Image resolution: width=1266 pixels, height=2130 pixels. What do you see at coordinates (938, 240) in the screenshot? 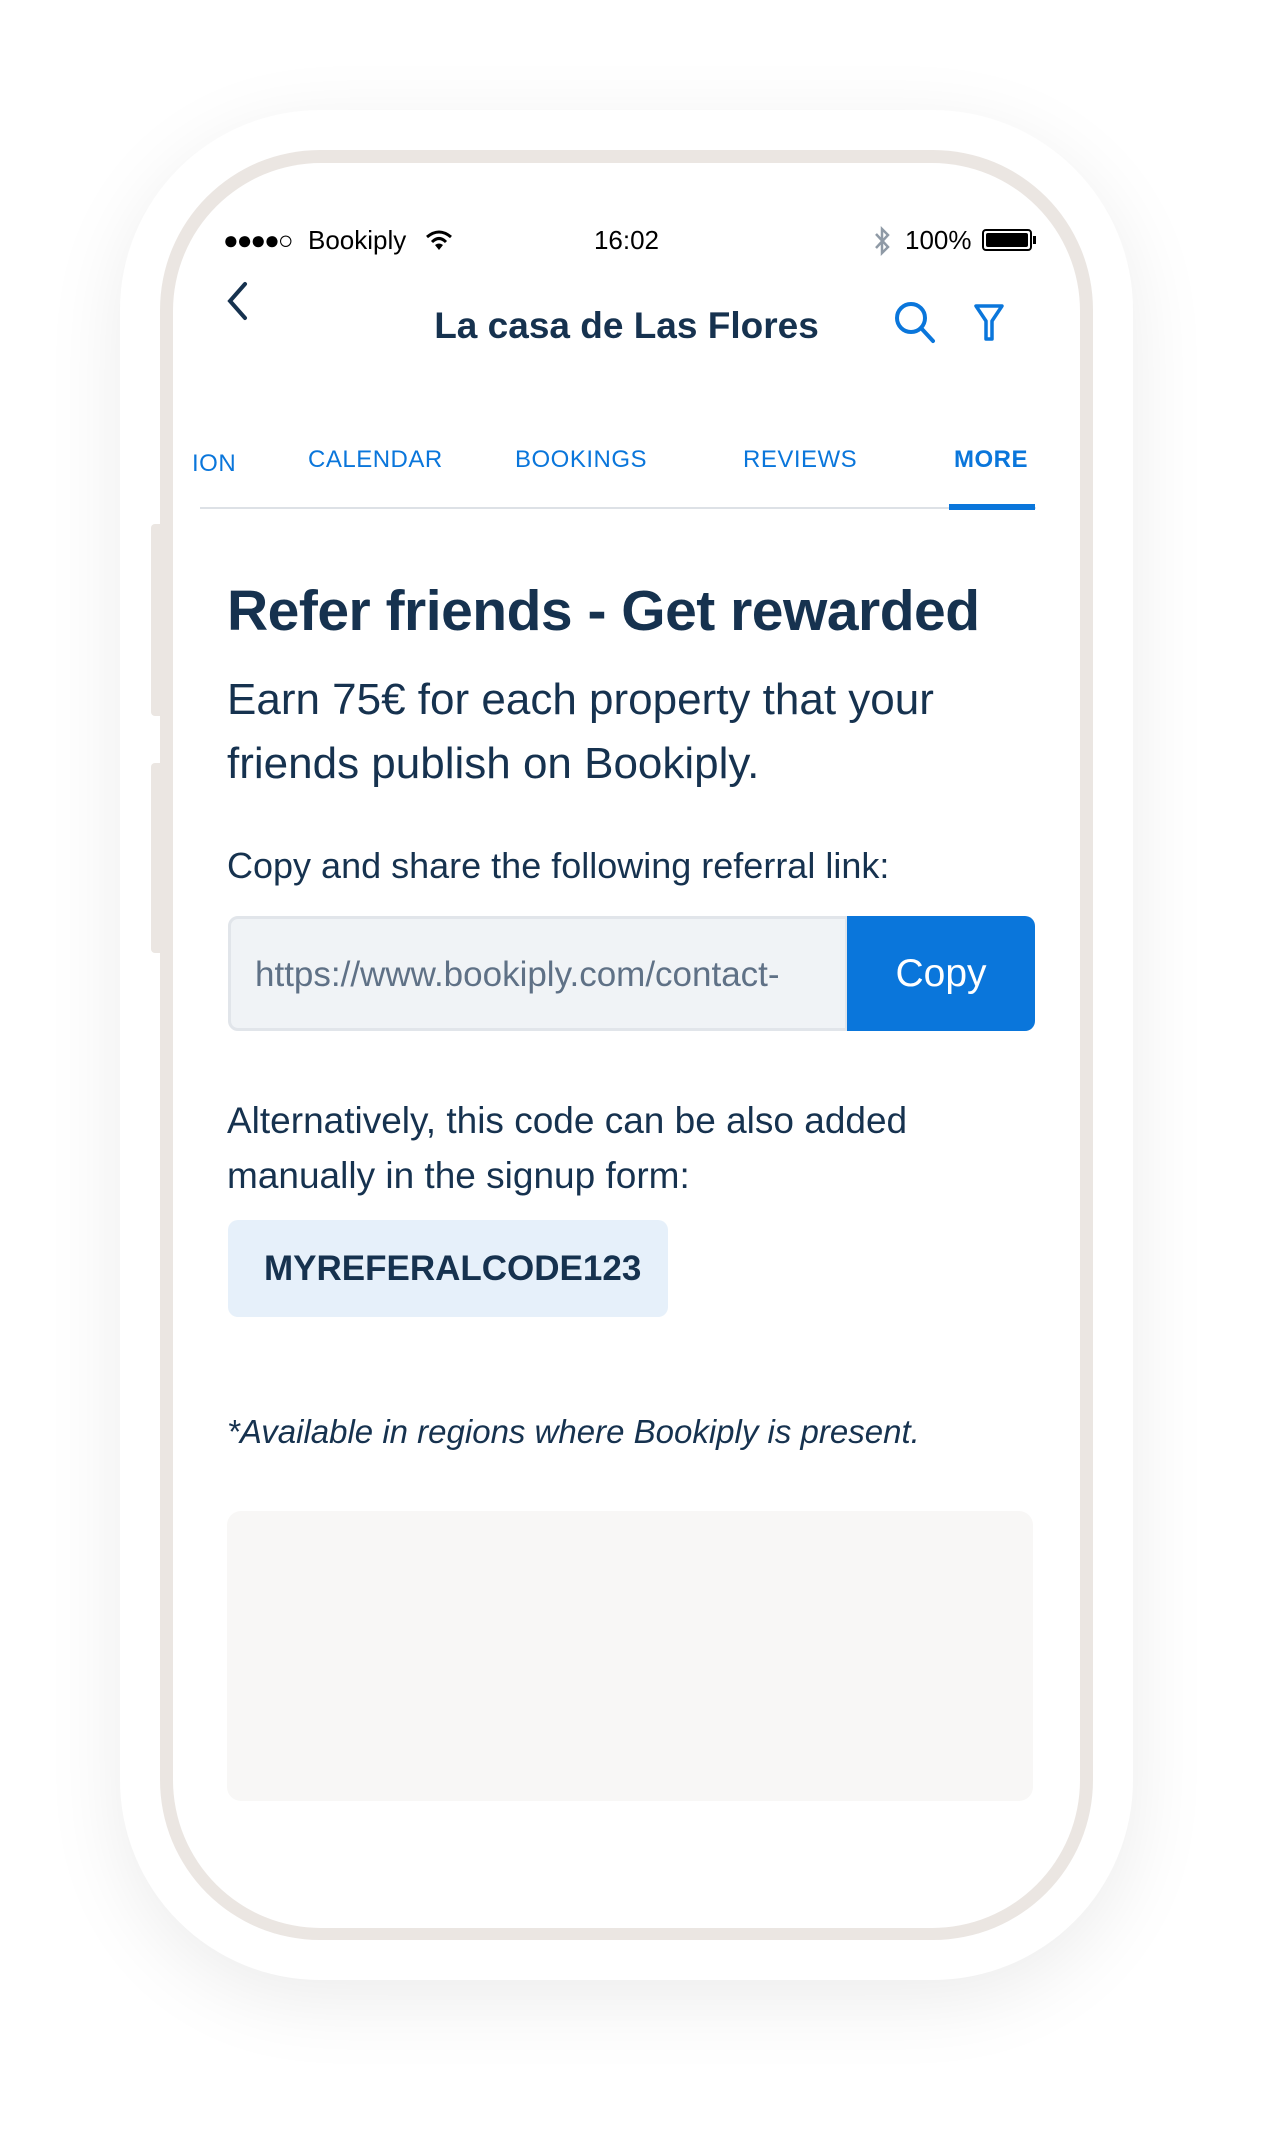
I see `battery-percent: 100%` at bounding box center [938, 240].